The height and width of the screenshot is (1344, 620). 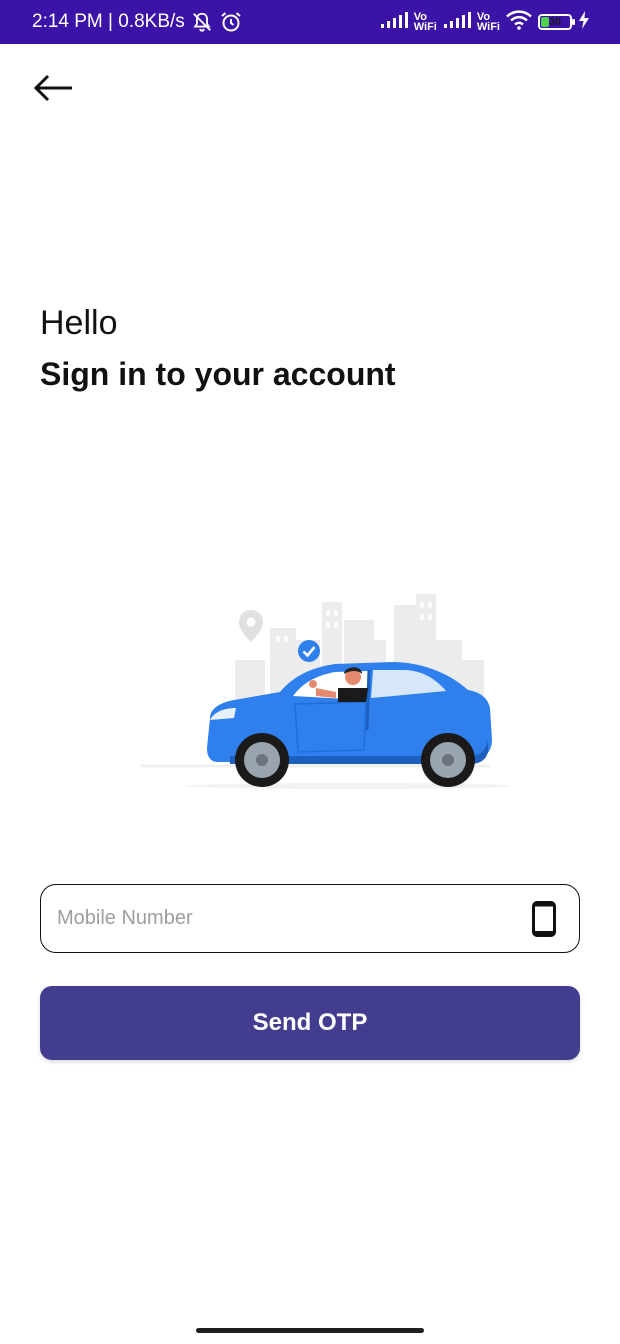 What do you see at coordinates (286, 918) in the screenshot?
I see `mobile-number-input` at bounding box center [286, 918].